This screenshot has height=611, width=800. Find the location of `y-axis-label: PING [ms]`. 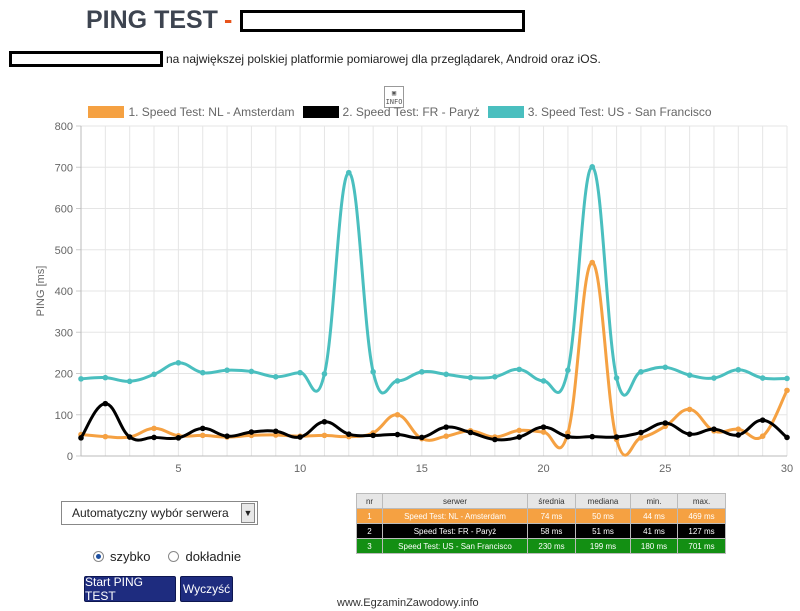

y-axis-label: PING [ms] is located at coordinates (41, 291).